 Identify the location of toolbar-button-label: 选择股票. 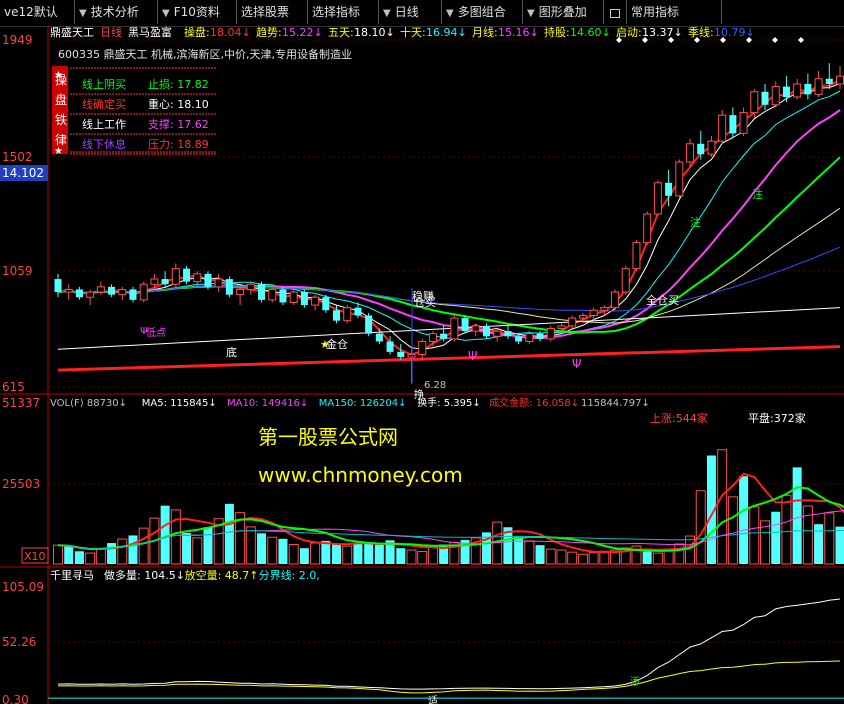
(265, 12).